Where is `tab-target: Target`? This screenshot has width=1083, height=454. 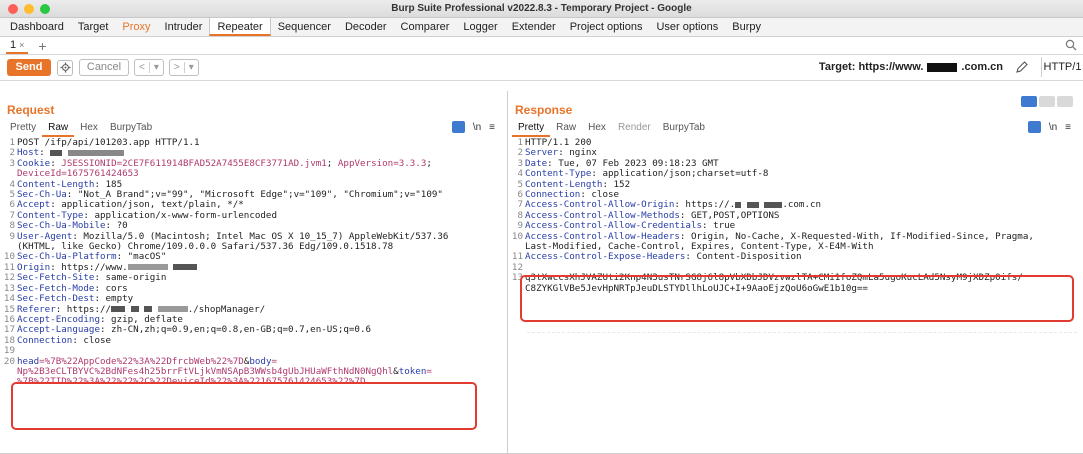
tab-target: Target is located at coordinates (93, 27).